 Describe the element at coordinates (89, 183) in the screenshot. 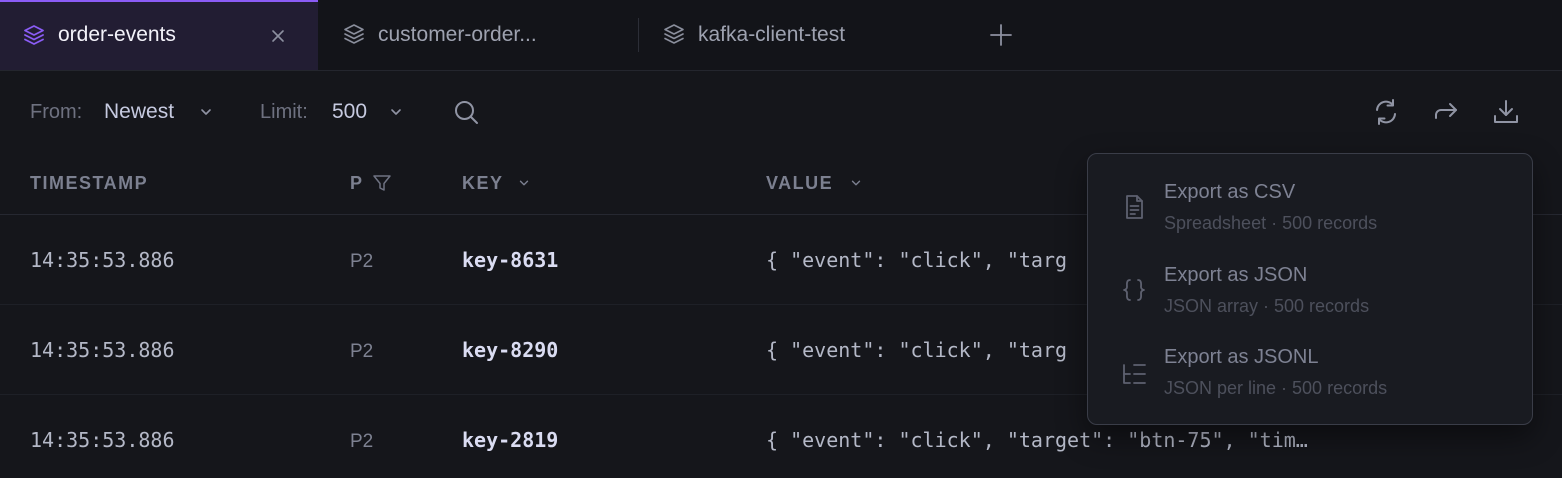

I see `column-header-timestamp: TIMESTAMP` at that location.